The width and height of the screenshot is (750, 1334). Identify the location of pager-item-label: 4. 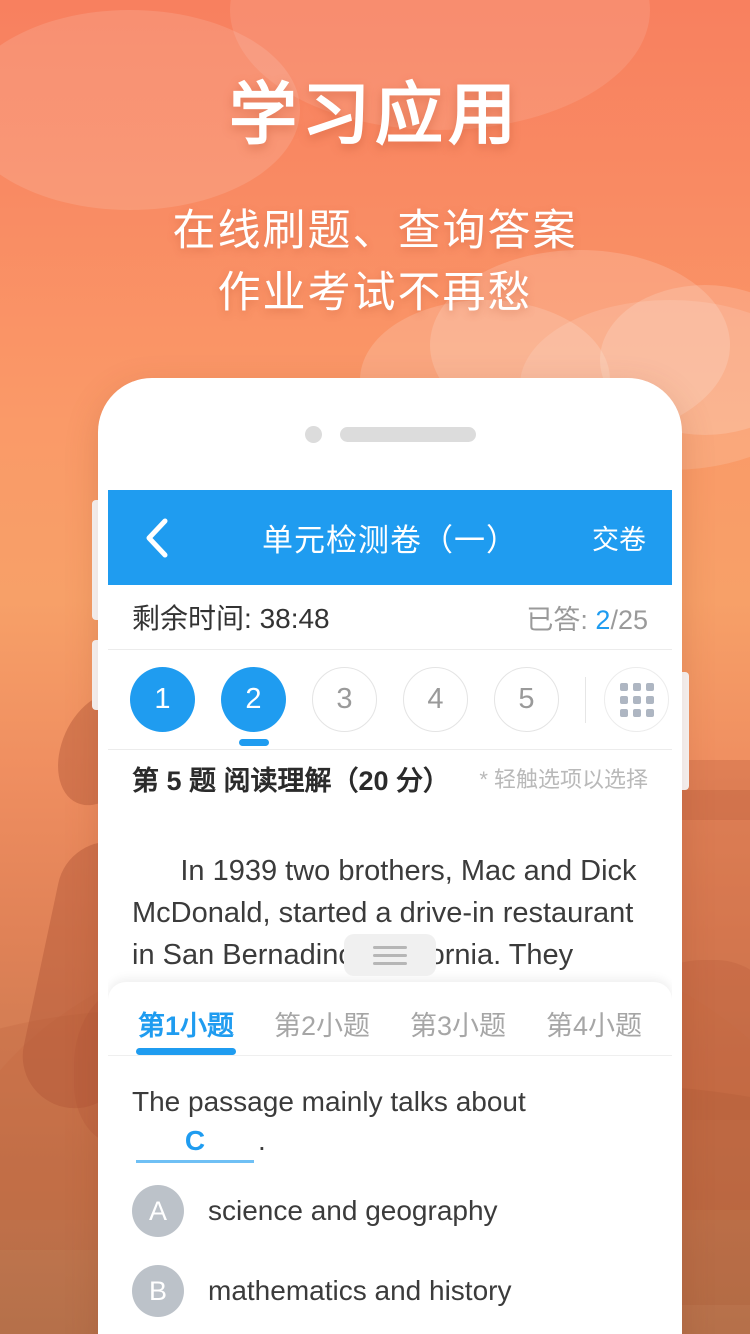
(435, 699).